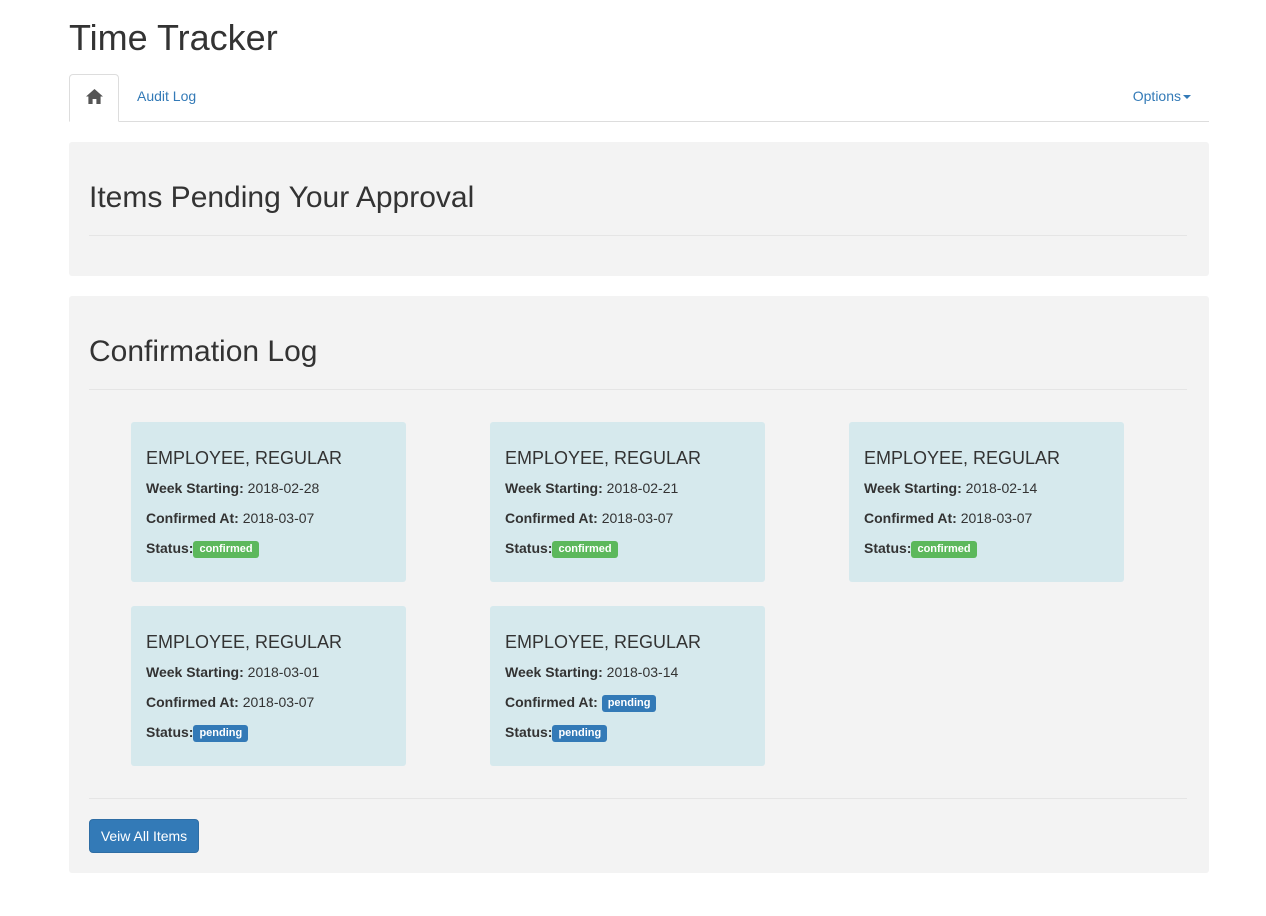  Describe the element at coordinates (1156, 96) in the screenshot. I see `options-label: Options` at that location.